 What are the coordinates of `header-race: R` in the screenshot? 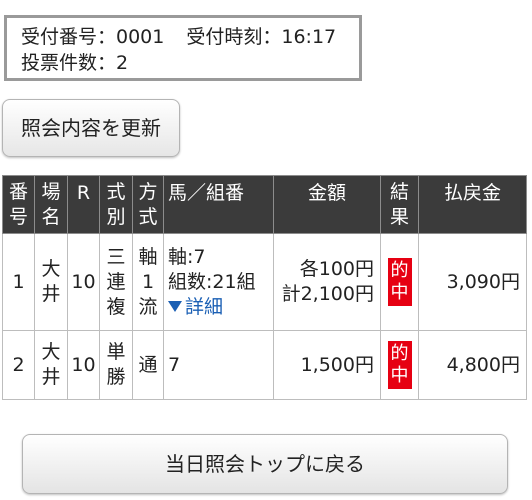 It's located at (83, 204).